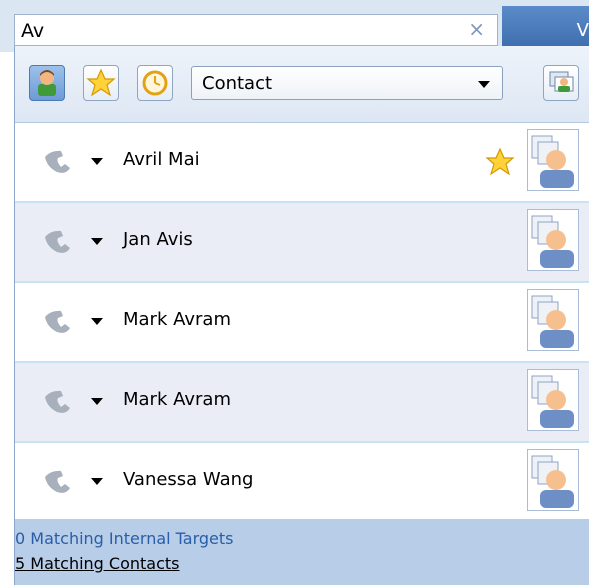  What do you see at coordinates (158, 239) in the screenshot?
I see `contact-name: Jan Avis` at bounding box center [158, 239].